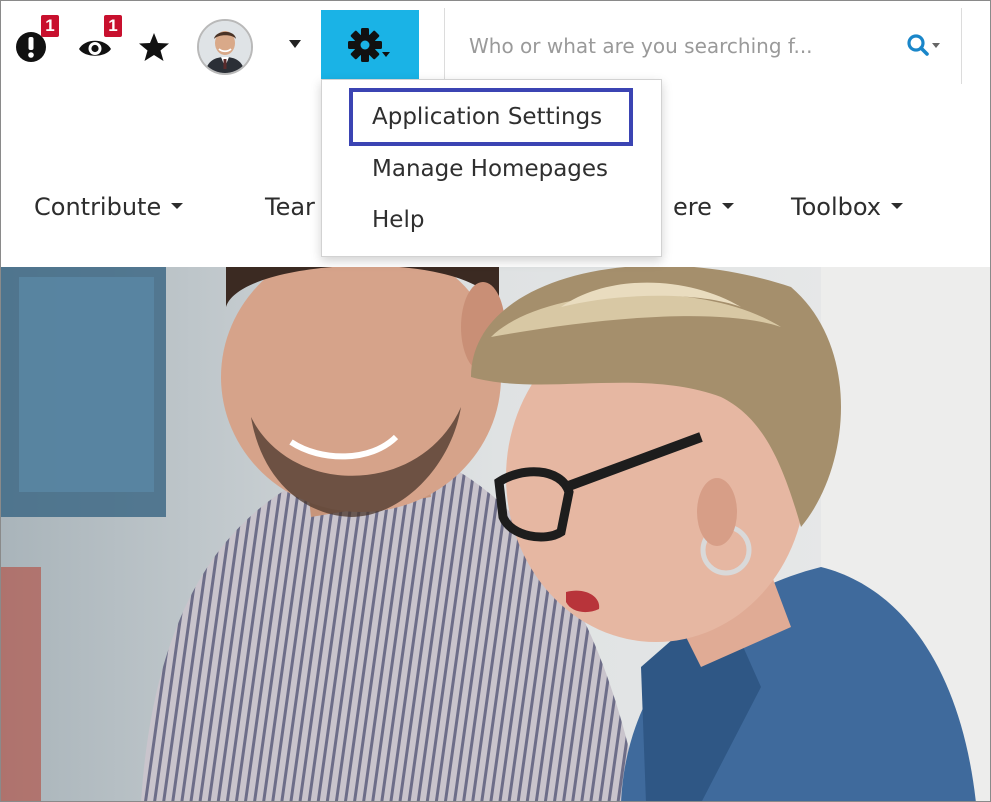  I want to click on gear-icon, so click(369, 45).